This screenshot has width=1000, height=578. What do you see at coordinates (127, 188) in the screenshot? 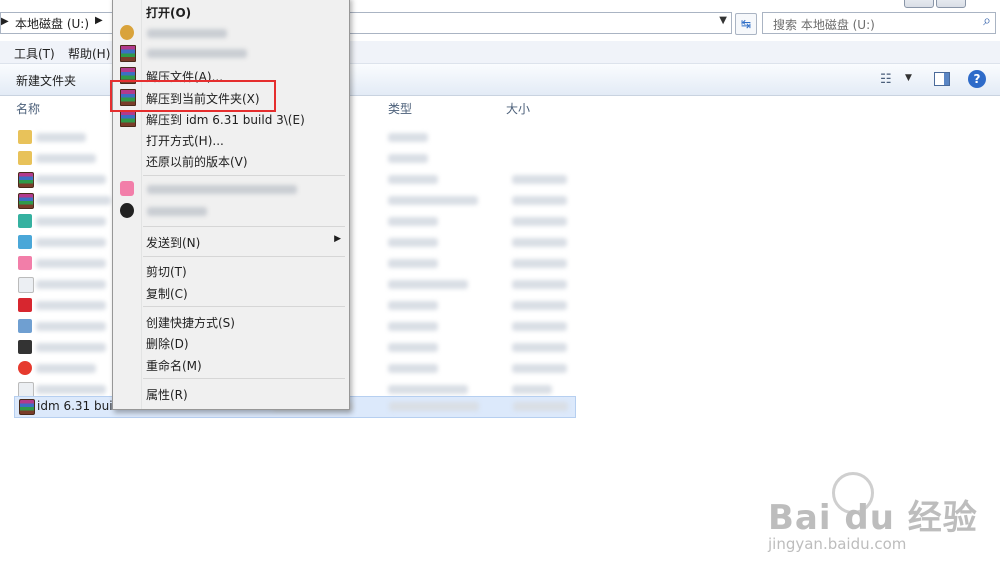
I see `share-app-icon` at bounding box center [127, 188].